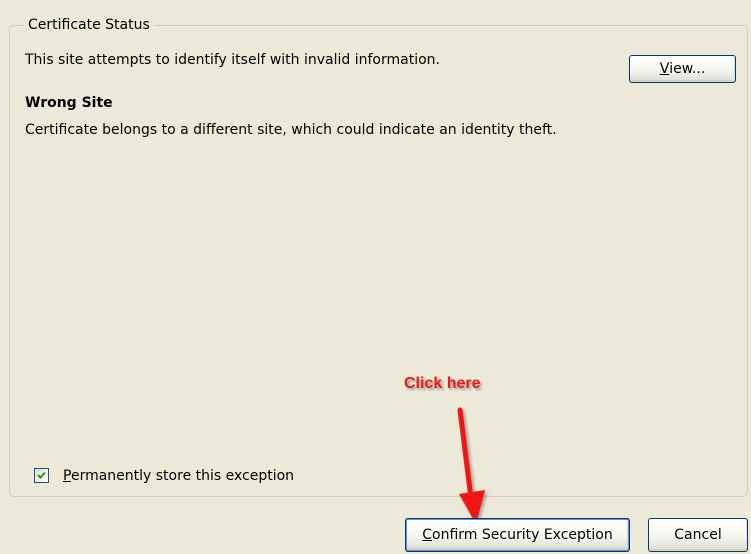  I want to click on checkbox-label-accel: P, so click(67, 476).